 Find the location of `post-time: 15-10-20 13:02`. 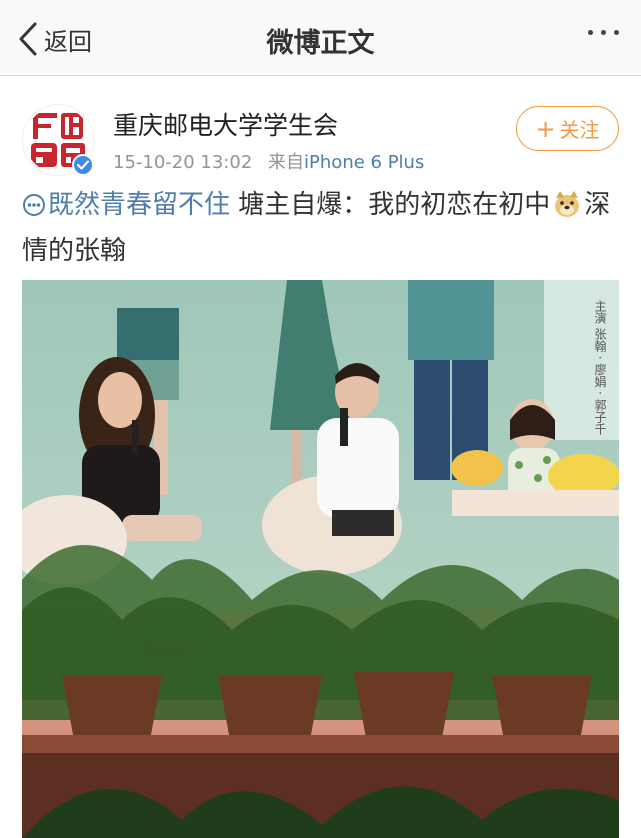

post-time: 15-10-20 13:02 is located at coordinates (183, 162).